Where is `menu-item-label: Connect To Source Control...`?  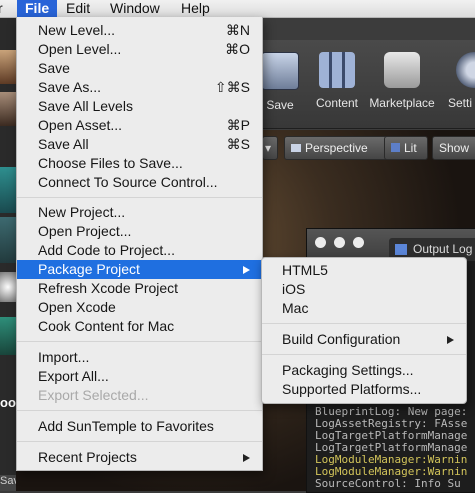 menu-item-label: Connect To Source Control... is located at coordinates (128, 182).